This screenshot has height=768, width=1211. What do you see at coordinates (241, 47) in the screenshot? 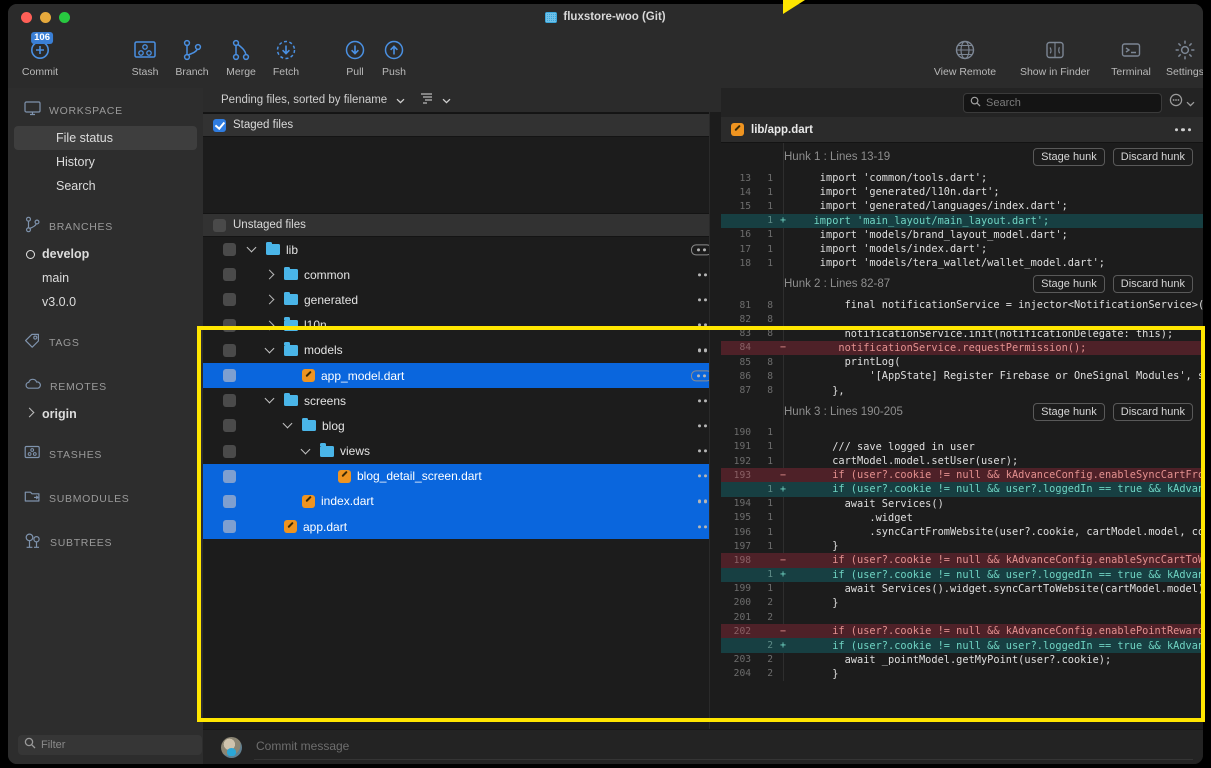
I see `merge-icon` at bounding box center [241, 47].